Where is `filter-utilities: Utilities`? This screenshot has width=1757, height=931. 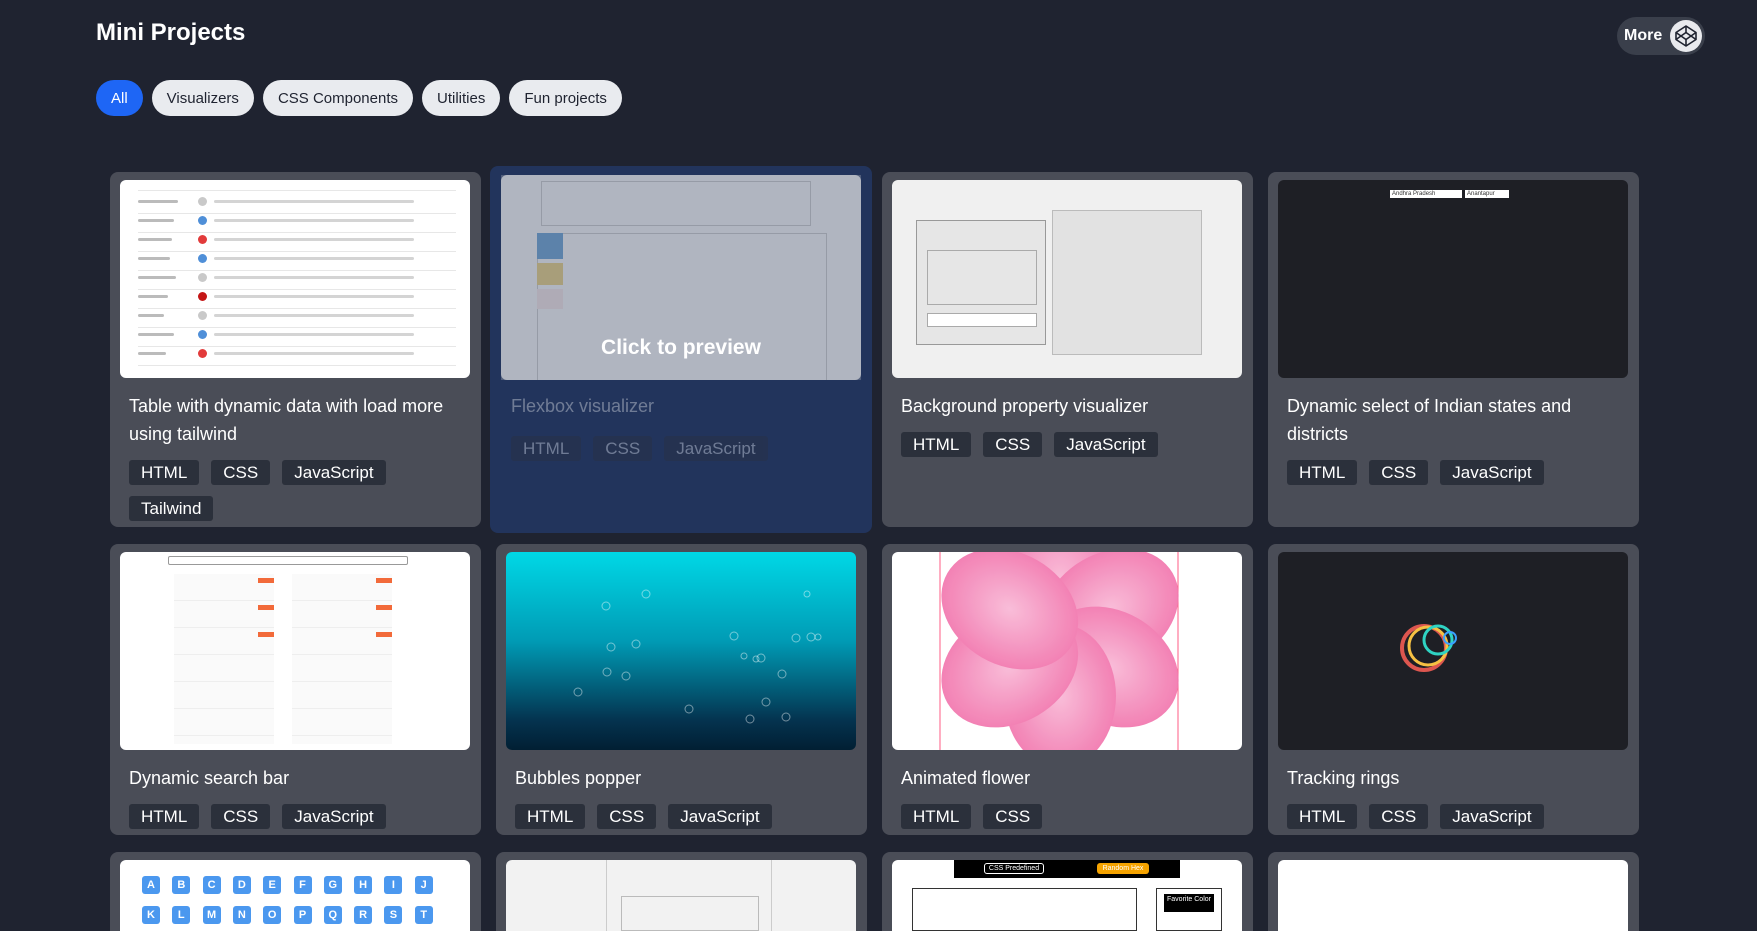
filter-utilities: Utilities is located at coordinates (461, 98).